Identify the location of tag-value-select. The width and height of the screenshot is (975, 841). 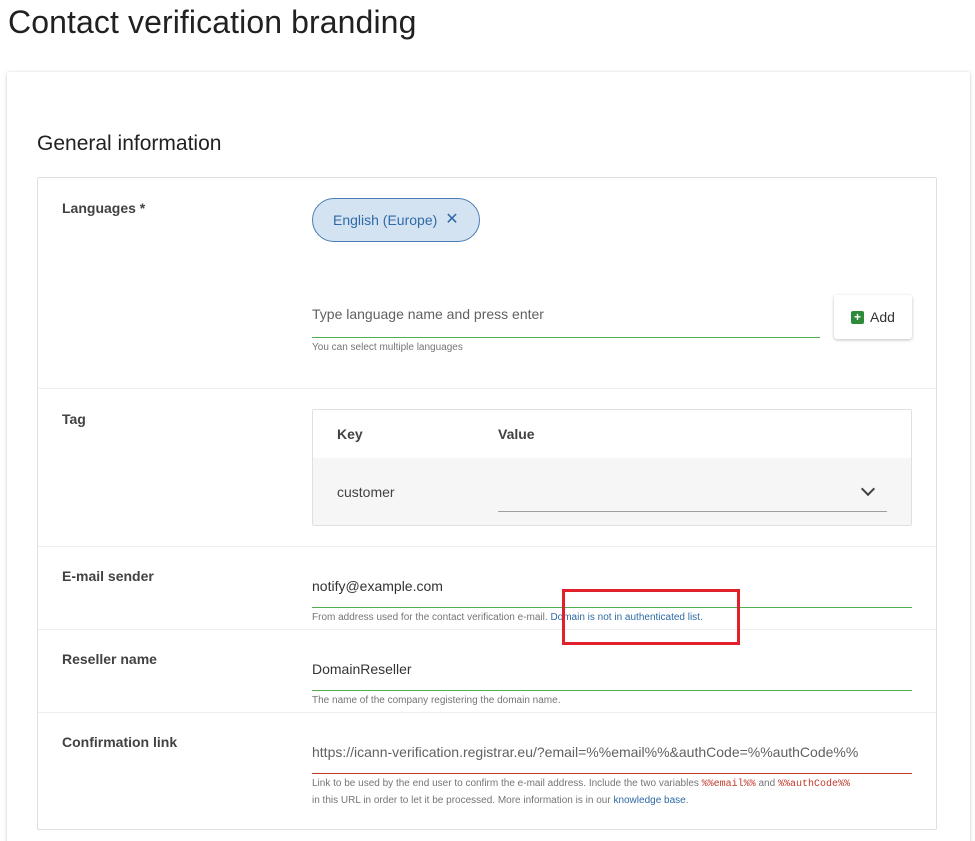
(692, 492).